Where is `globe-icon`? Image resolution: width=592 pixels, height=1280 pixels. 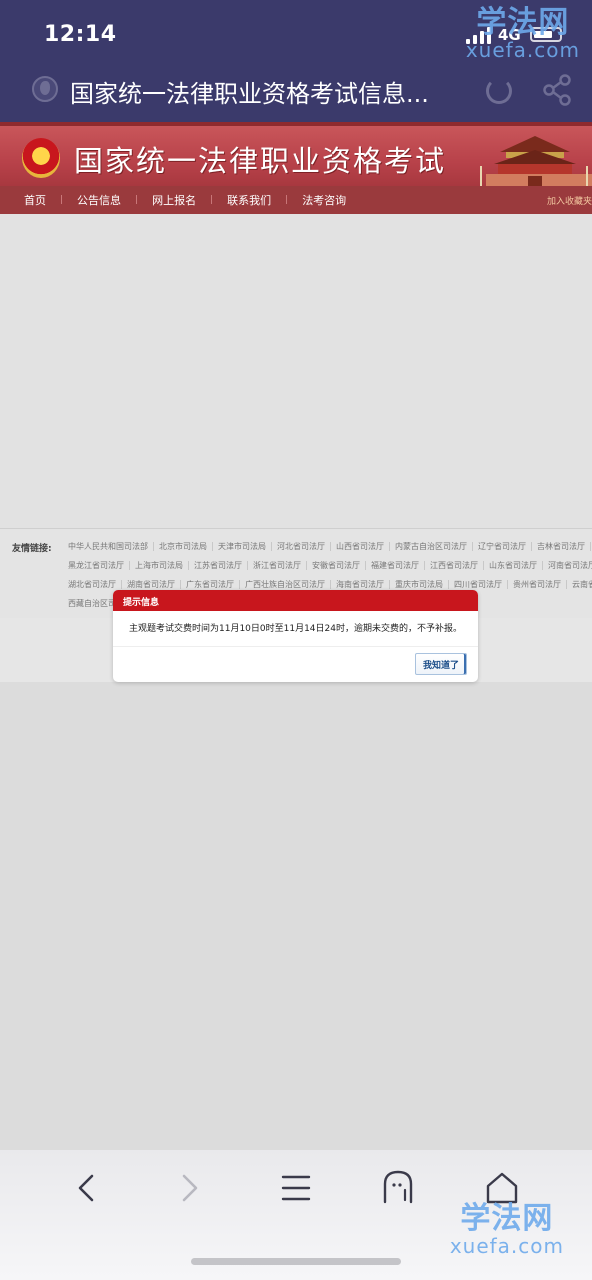 globe-icon is located at coordinates (45, 89).